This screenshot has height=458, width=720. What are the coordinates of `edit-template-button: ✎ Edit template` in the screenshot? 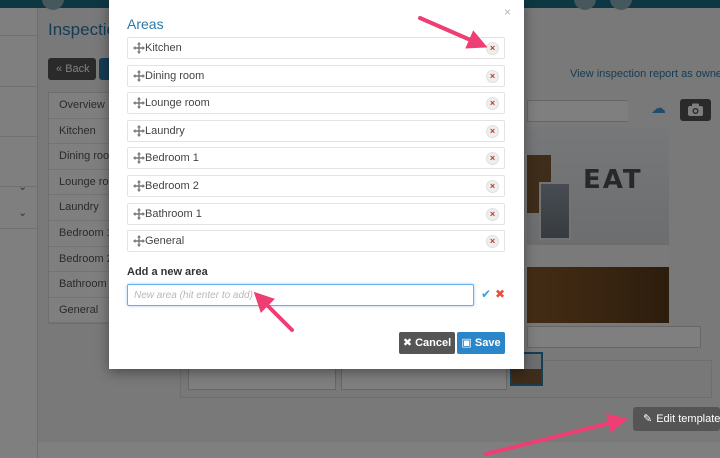 It's located at (676, 419).